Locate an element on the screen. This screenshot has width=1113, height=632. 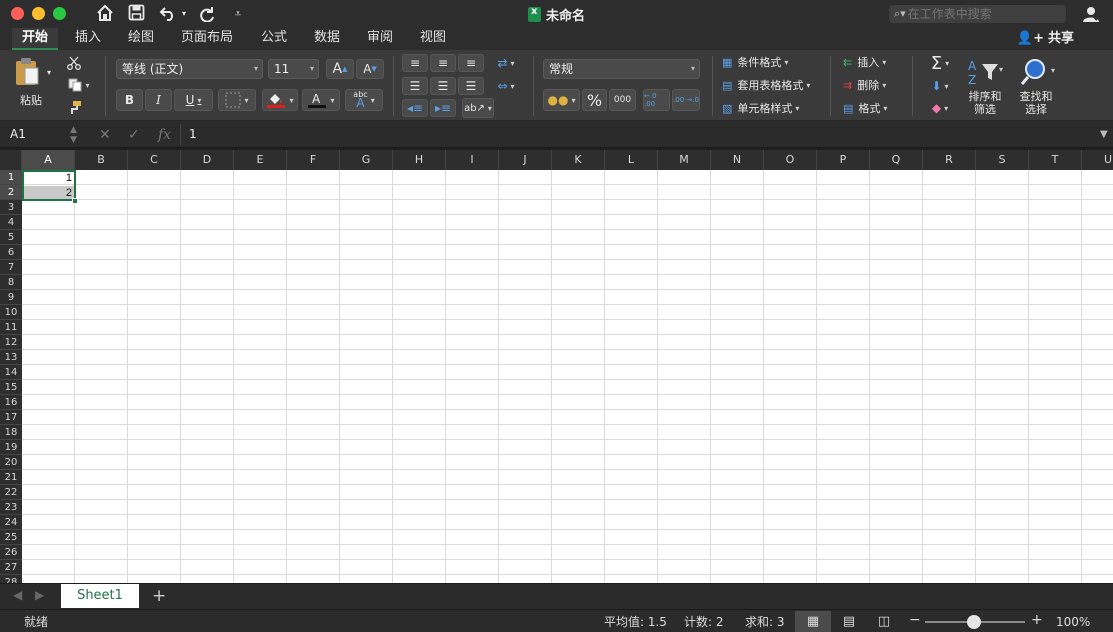
clear-button: ◆ ▾ is located at coordinates (940, 108).